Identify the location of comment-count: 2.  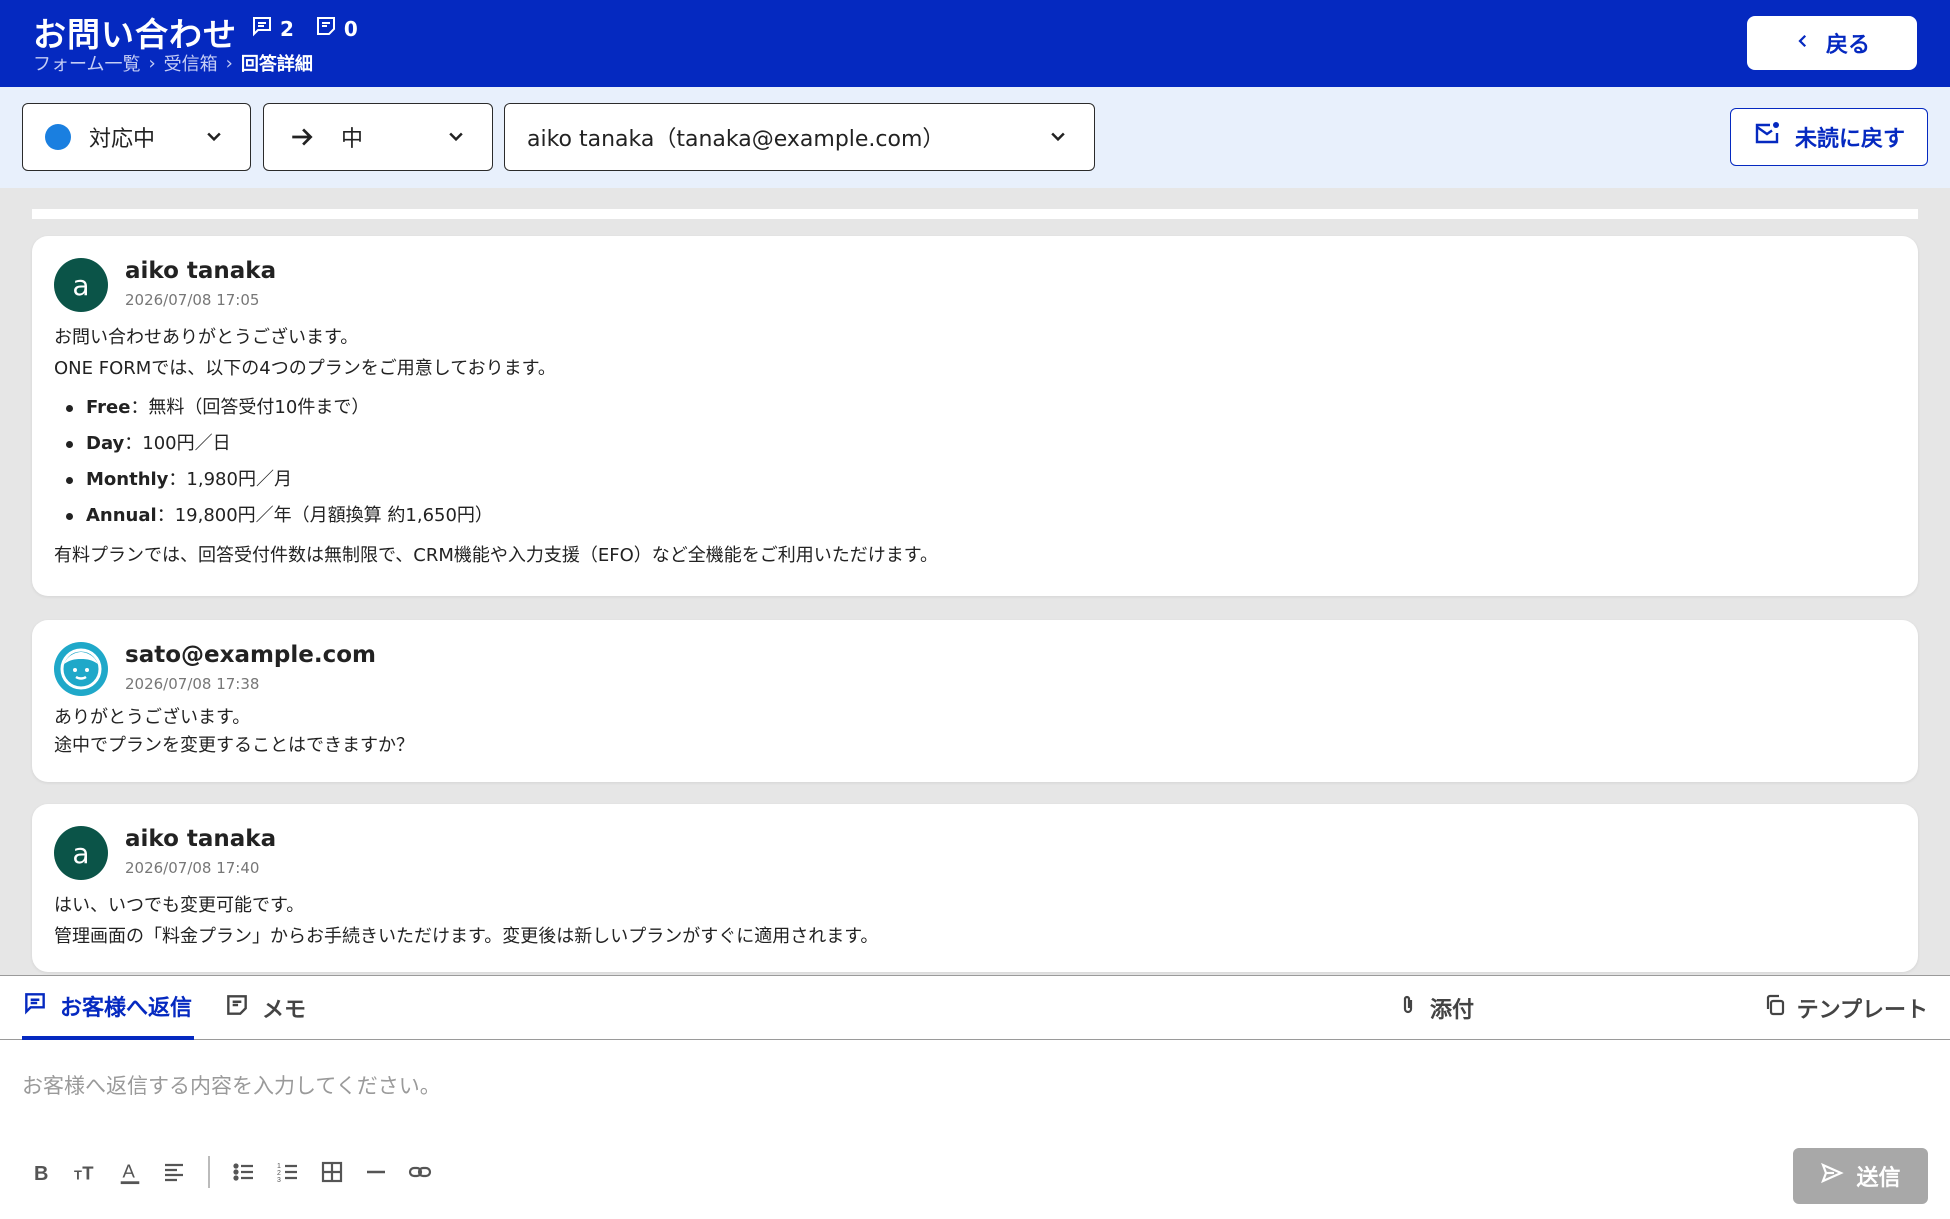
(272, 28).